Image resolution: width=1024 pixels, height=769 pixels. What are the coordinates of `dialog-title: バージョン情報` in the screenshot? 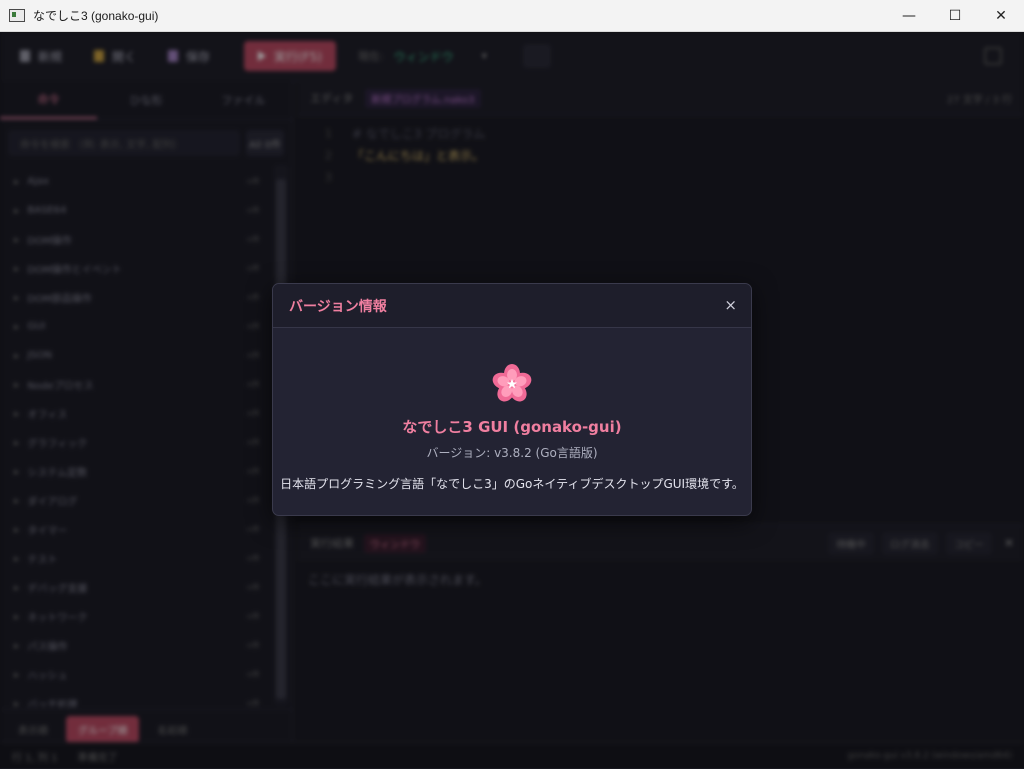 It's located at (338, 306).